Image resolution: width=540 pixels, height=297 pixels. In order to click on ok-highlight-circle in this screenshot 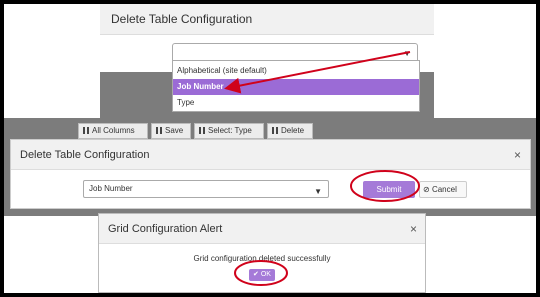, I will do `click(261, 273)`.